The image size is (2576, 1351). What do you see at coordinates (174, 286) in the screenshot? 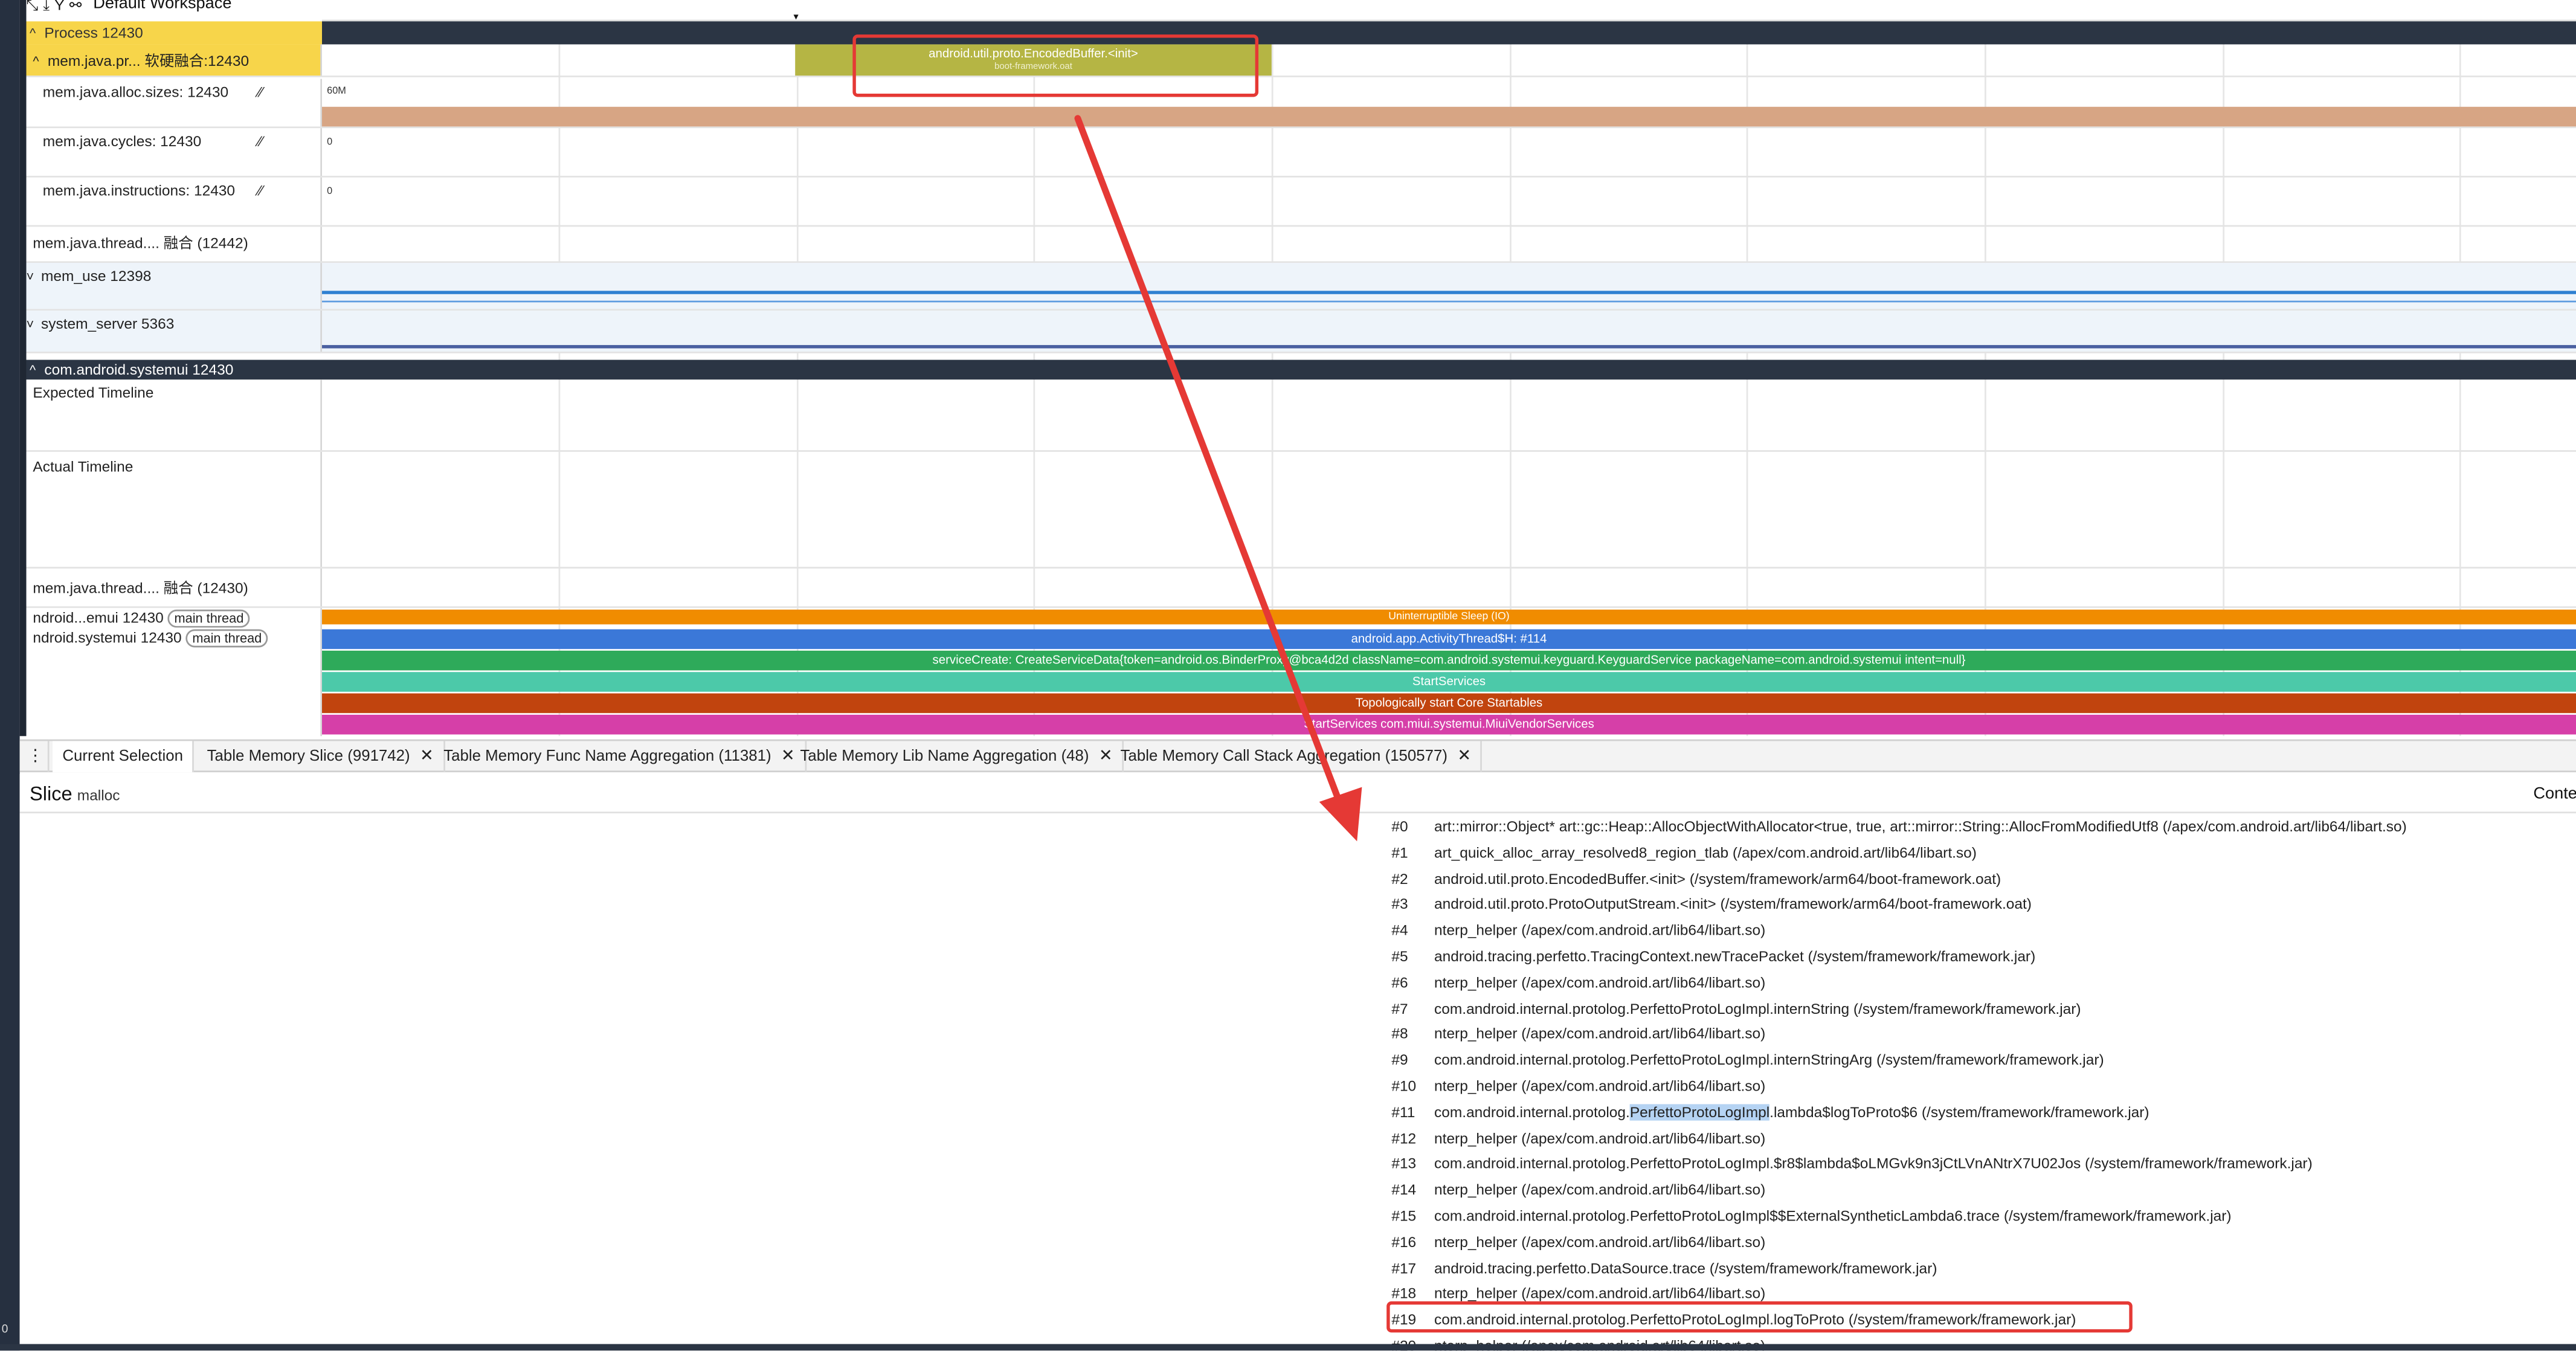
I see `track-label-cell: ˅ mem_use 12398` at bounding box center [174, 286].